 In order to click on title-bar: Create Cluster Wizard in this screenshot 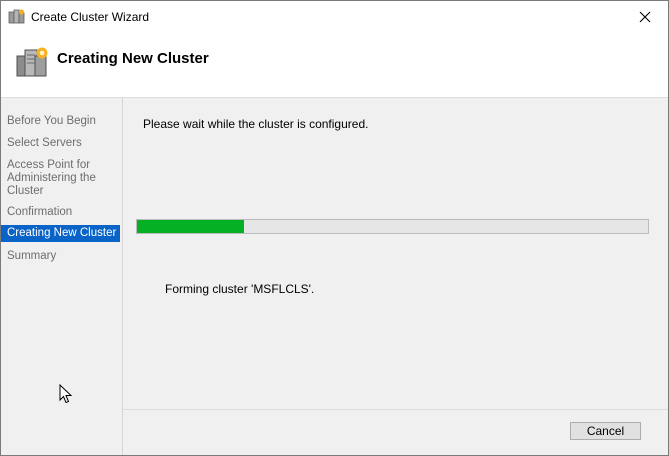, I will do `click(334, 16)`.